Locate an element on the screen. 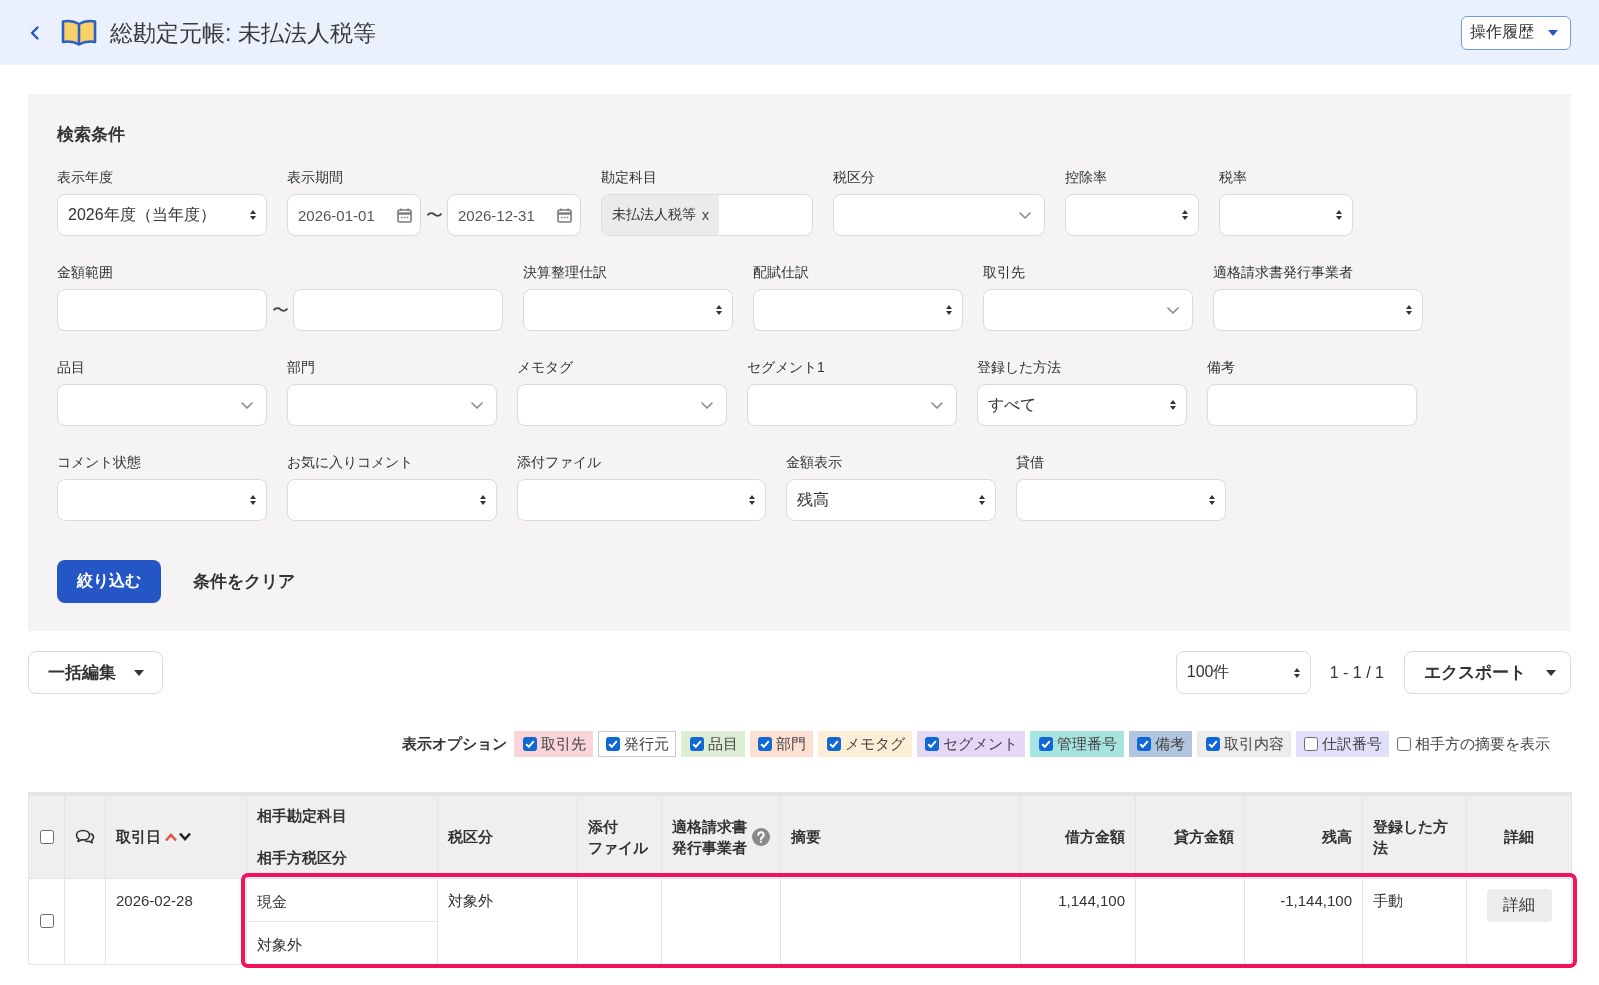  column-header: 添付ファイル is located at coordinates (618, 837).